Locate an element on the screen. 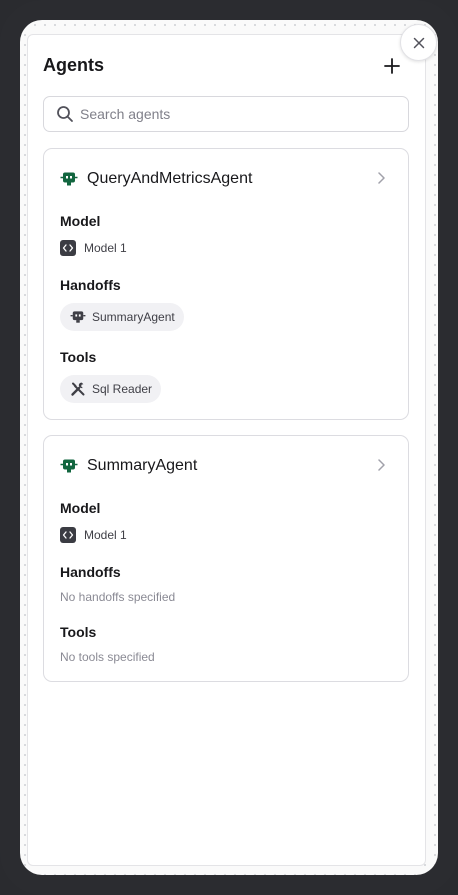 This screenshot has width=458, height=895. handoff-chip: SummaryAgent is located at coordinates (122, 317).